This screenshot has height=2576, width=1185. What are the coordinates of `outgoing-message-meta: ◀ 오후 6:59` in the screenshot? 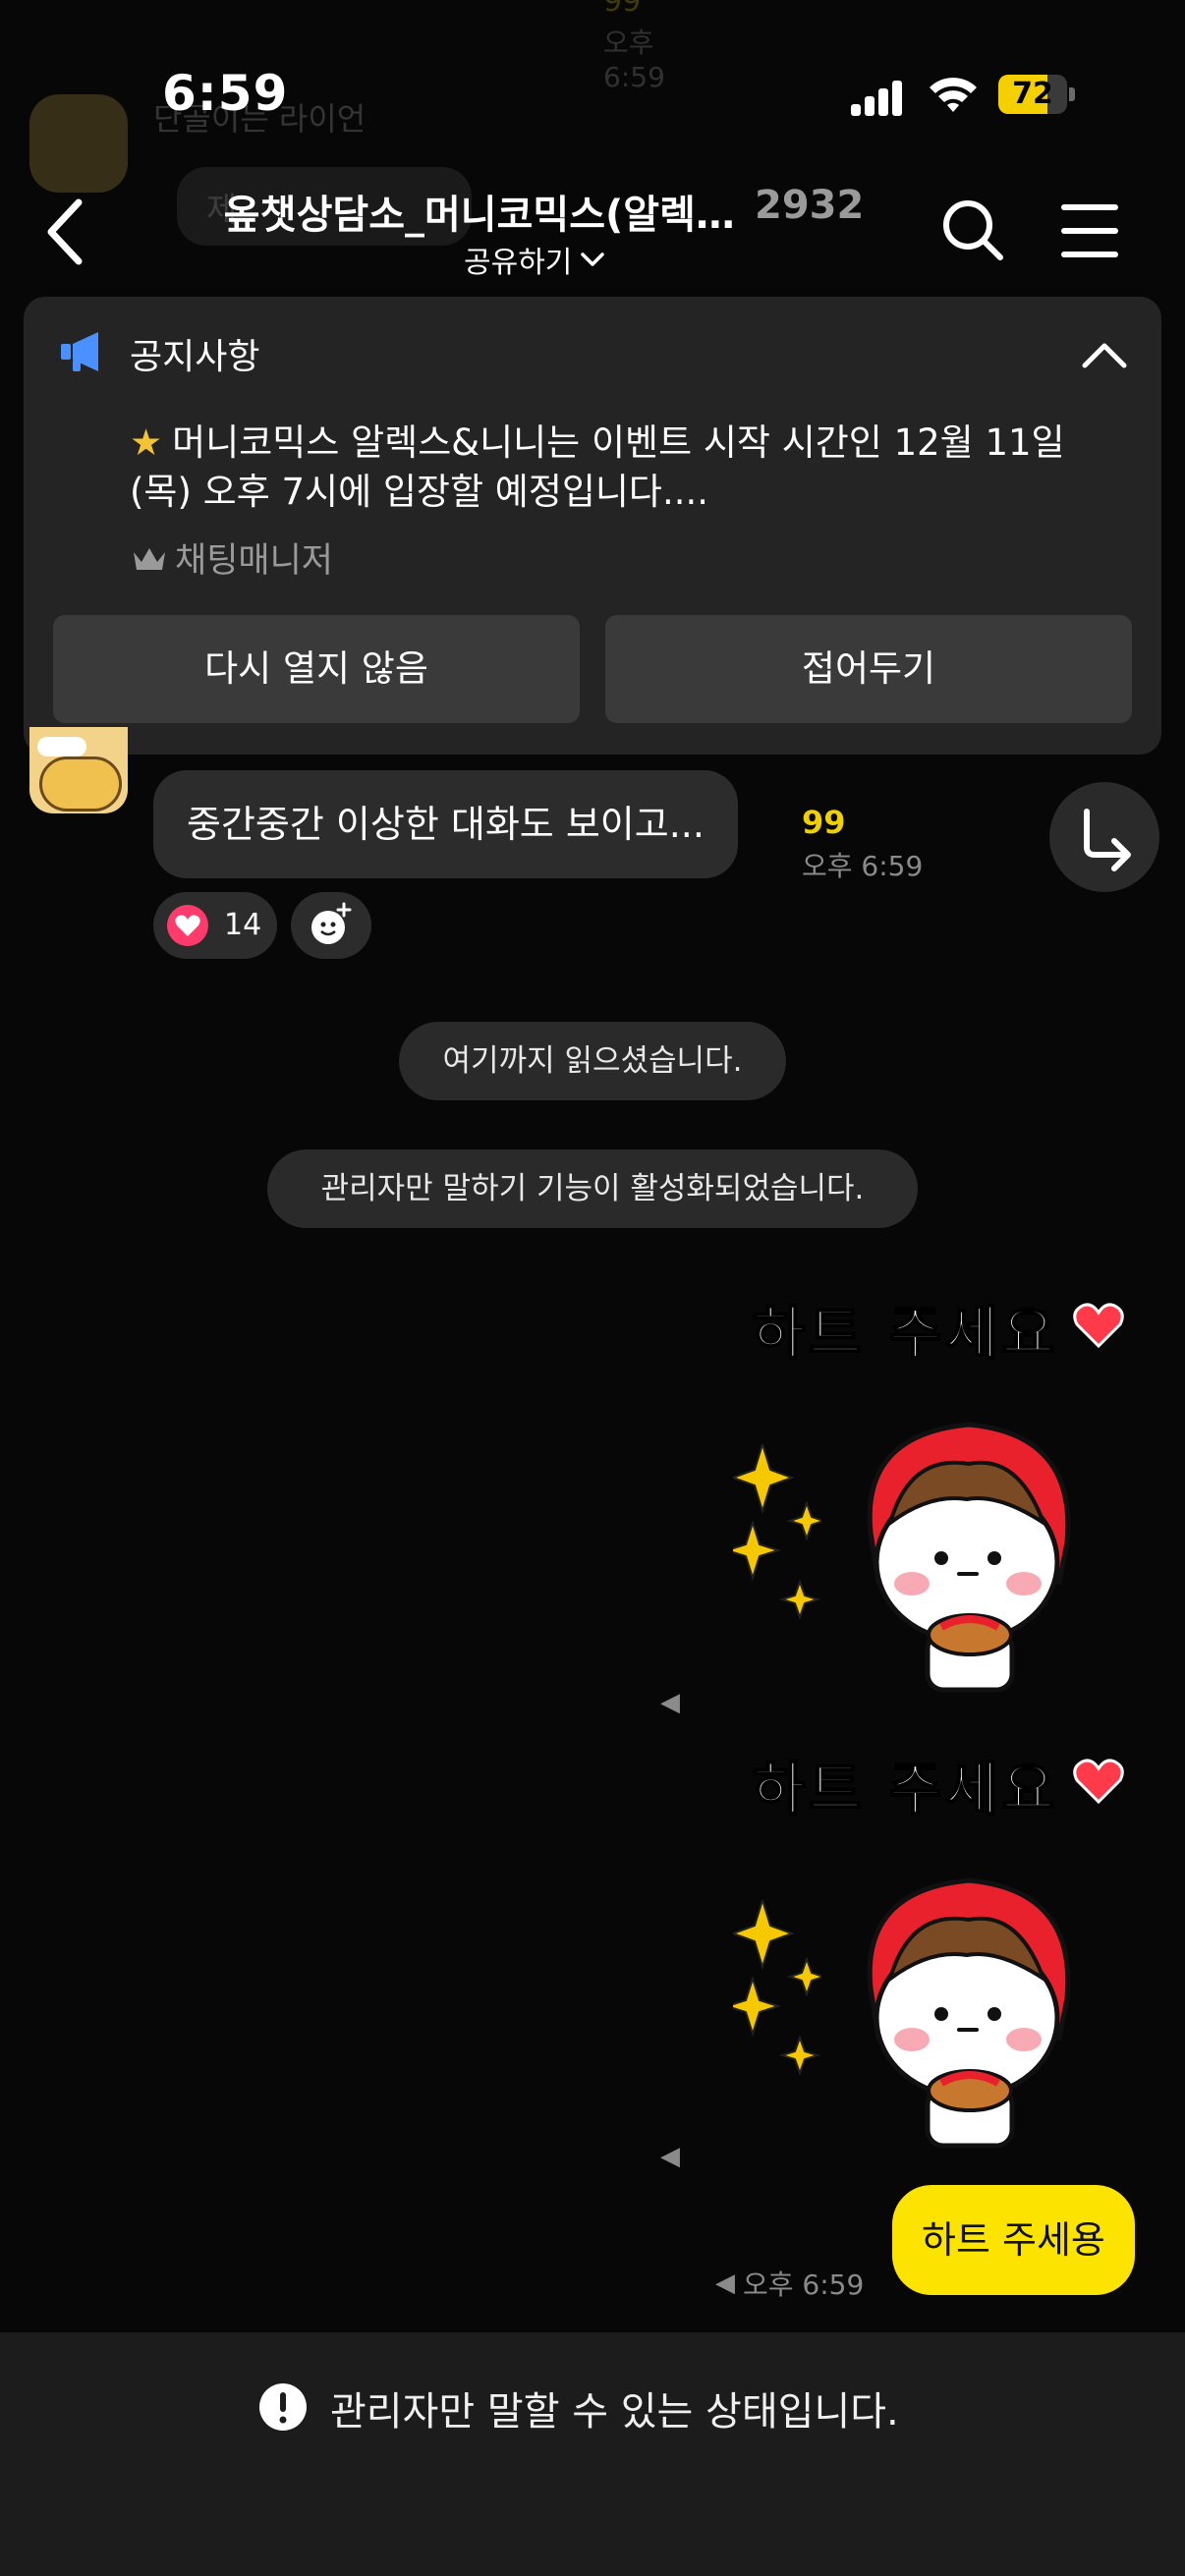 It's located at (790, 2283).